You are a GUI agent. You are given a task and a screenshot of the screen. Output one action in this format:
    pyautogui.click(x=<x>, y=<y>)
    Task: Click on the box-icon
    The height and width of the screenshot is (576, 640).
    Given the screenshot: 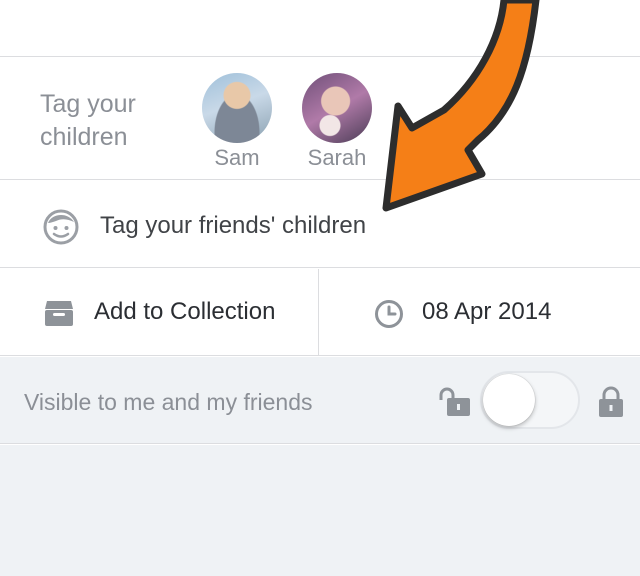 What is the action you would take?
    pyautogui.click(x=59, y=313)
    